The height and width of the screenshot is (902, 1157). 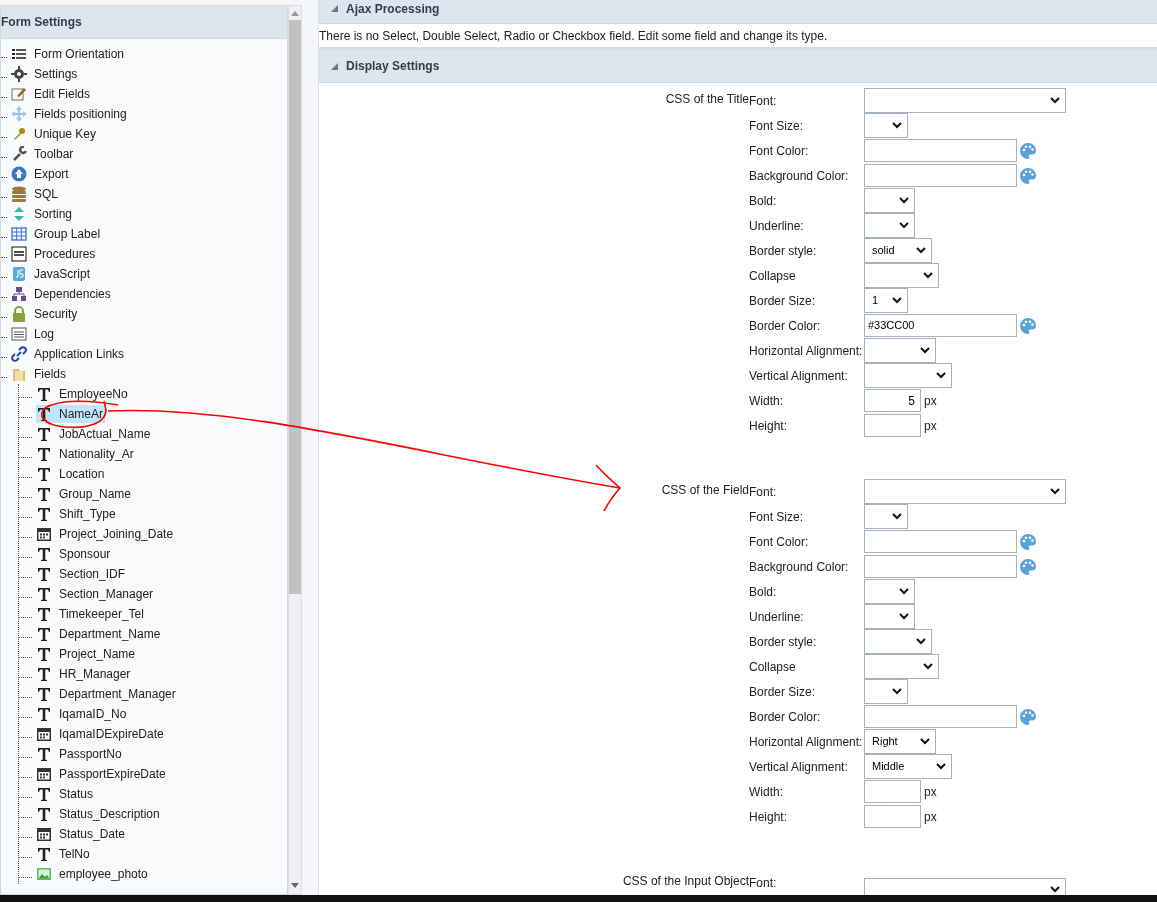 I want to click on tree-item: Status_Date, so click(x=82, y=834).